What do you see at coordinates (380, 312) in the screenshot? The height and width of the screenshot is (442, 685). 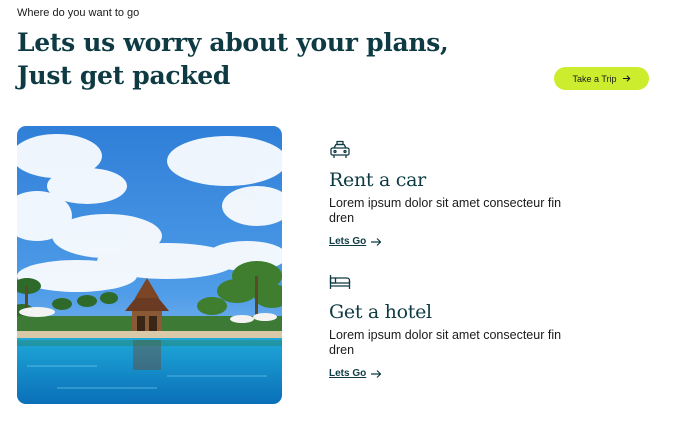 I see `get-a-hotel-title: Get a hotel` at bounding box center [380, 312].